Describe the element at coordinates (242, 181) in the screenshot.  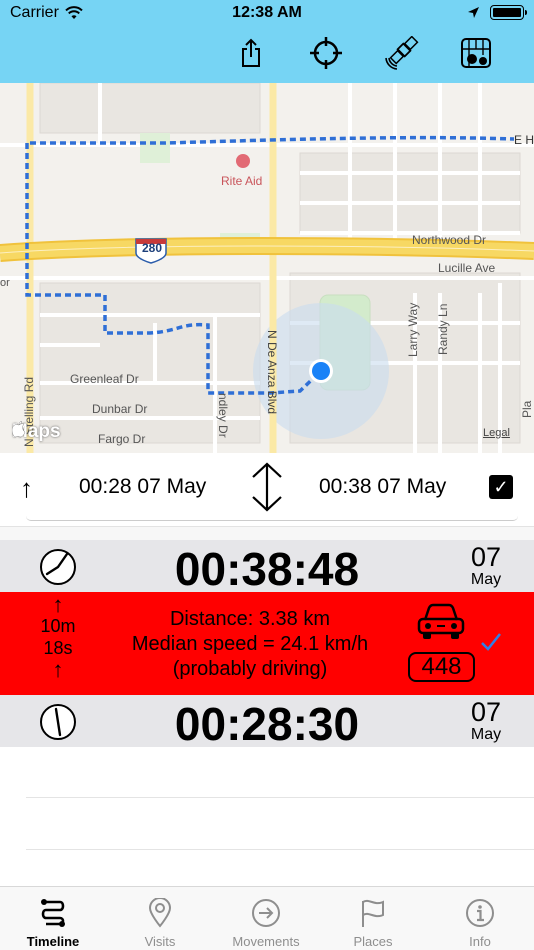
I see `map-label-rite-aid: Rite Aid` at that location.